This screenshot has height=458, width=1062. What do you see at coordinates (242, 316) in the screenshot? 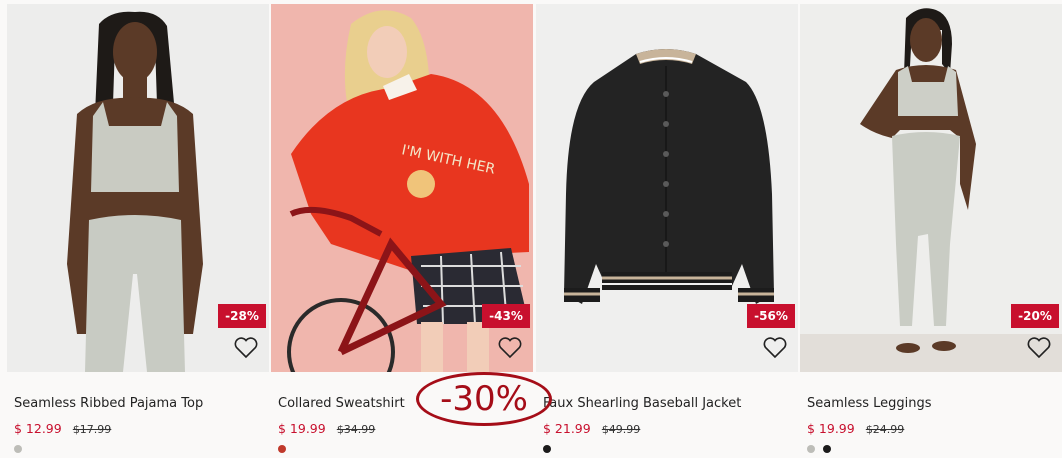
I see `discount-badge: -28%` at bounding box center [242, 316].